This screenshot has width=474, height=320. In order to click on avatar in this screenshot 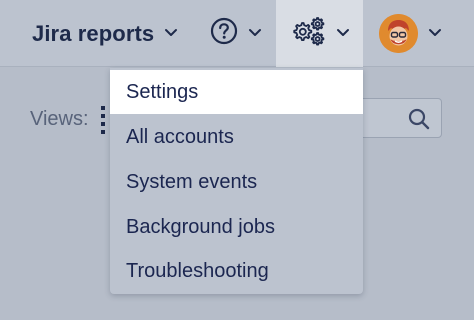, I will do `click(398, 33)`.